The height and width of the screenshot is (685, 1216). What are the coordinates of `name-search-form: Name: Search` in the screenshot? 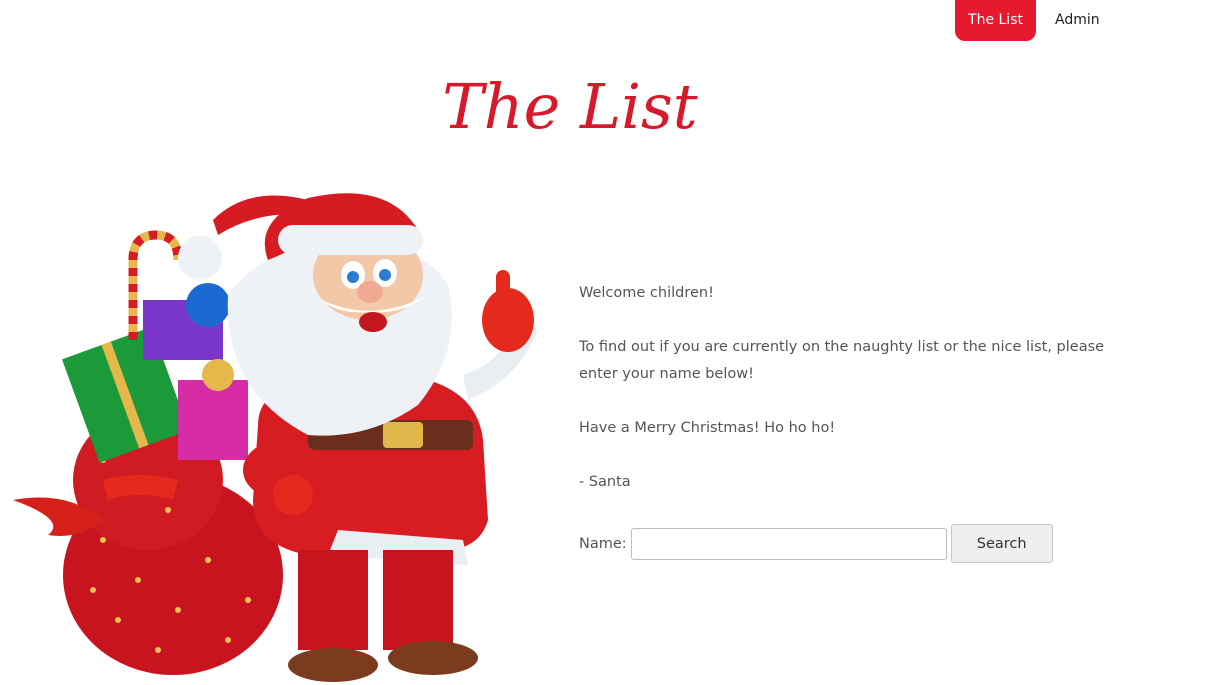 It's located at (816, 543).